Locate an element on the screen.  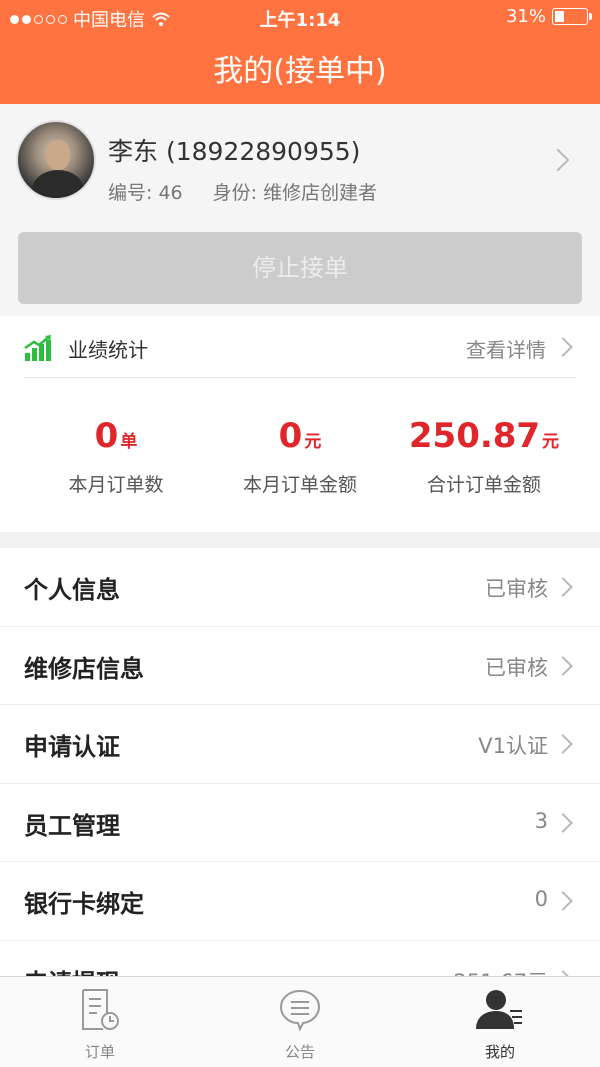
avatar is located at coordinates (56, 160).